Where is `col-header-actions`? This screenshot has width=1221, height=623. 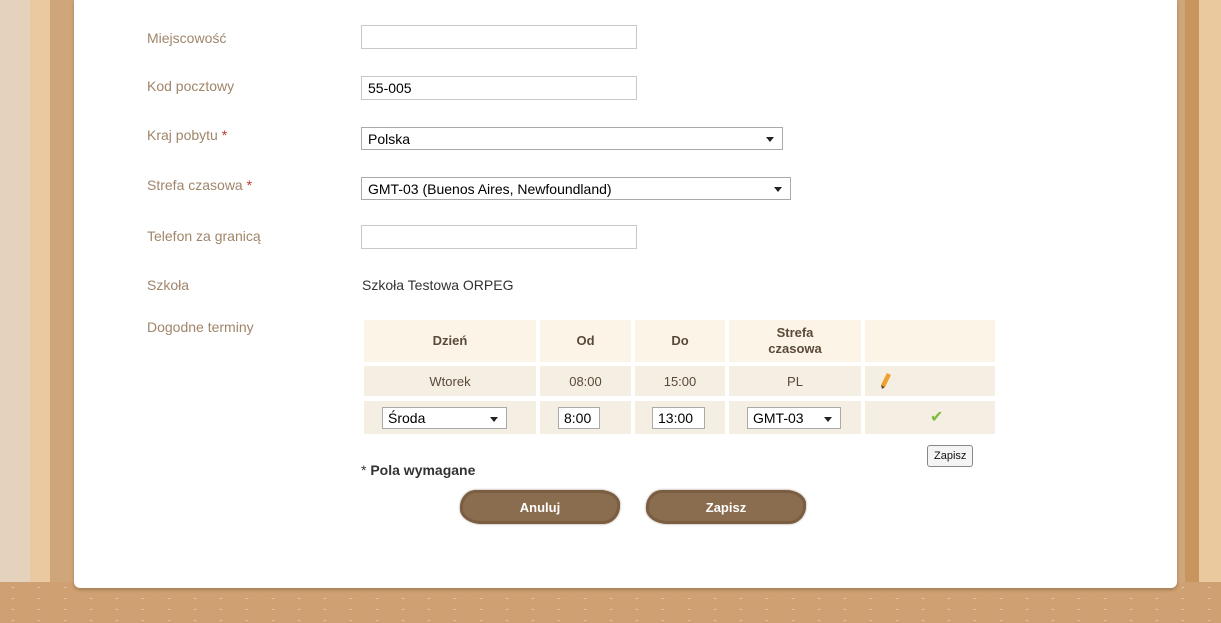
col-header-actions is located at coordinates (930, 341).